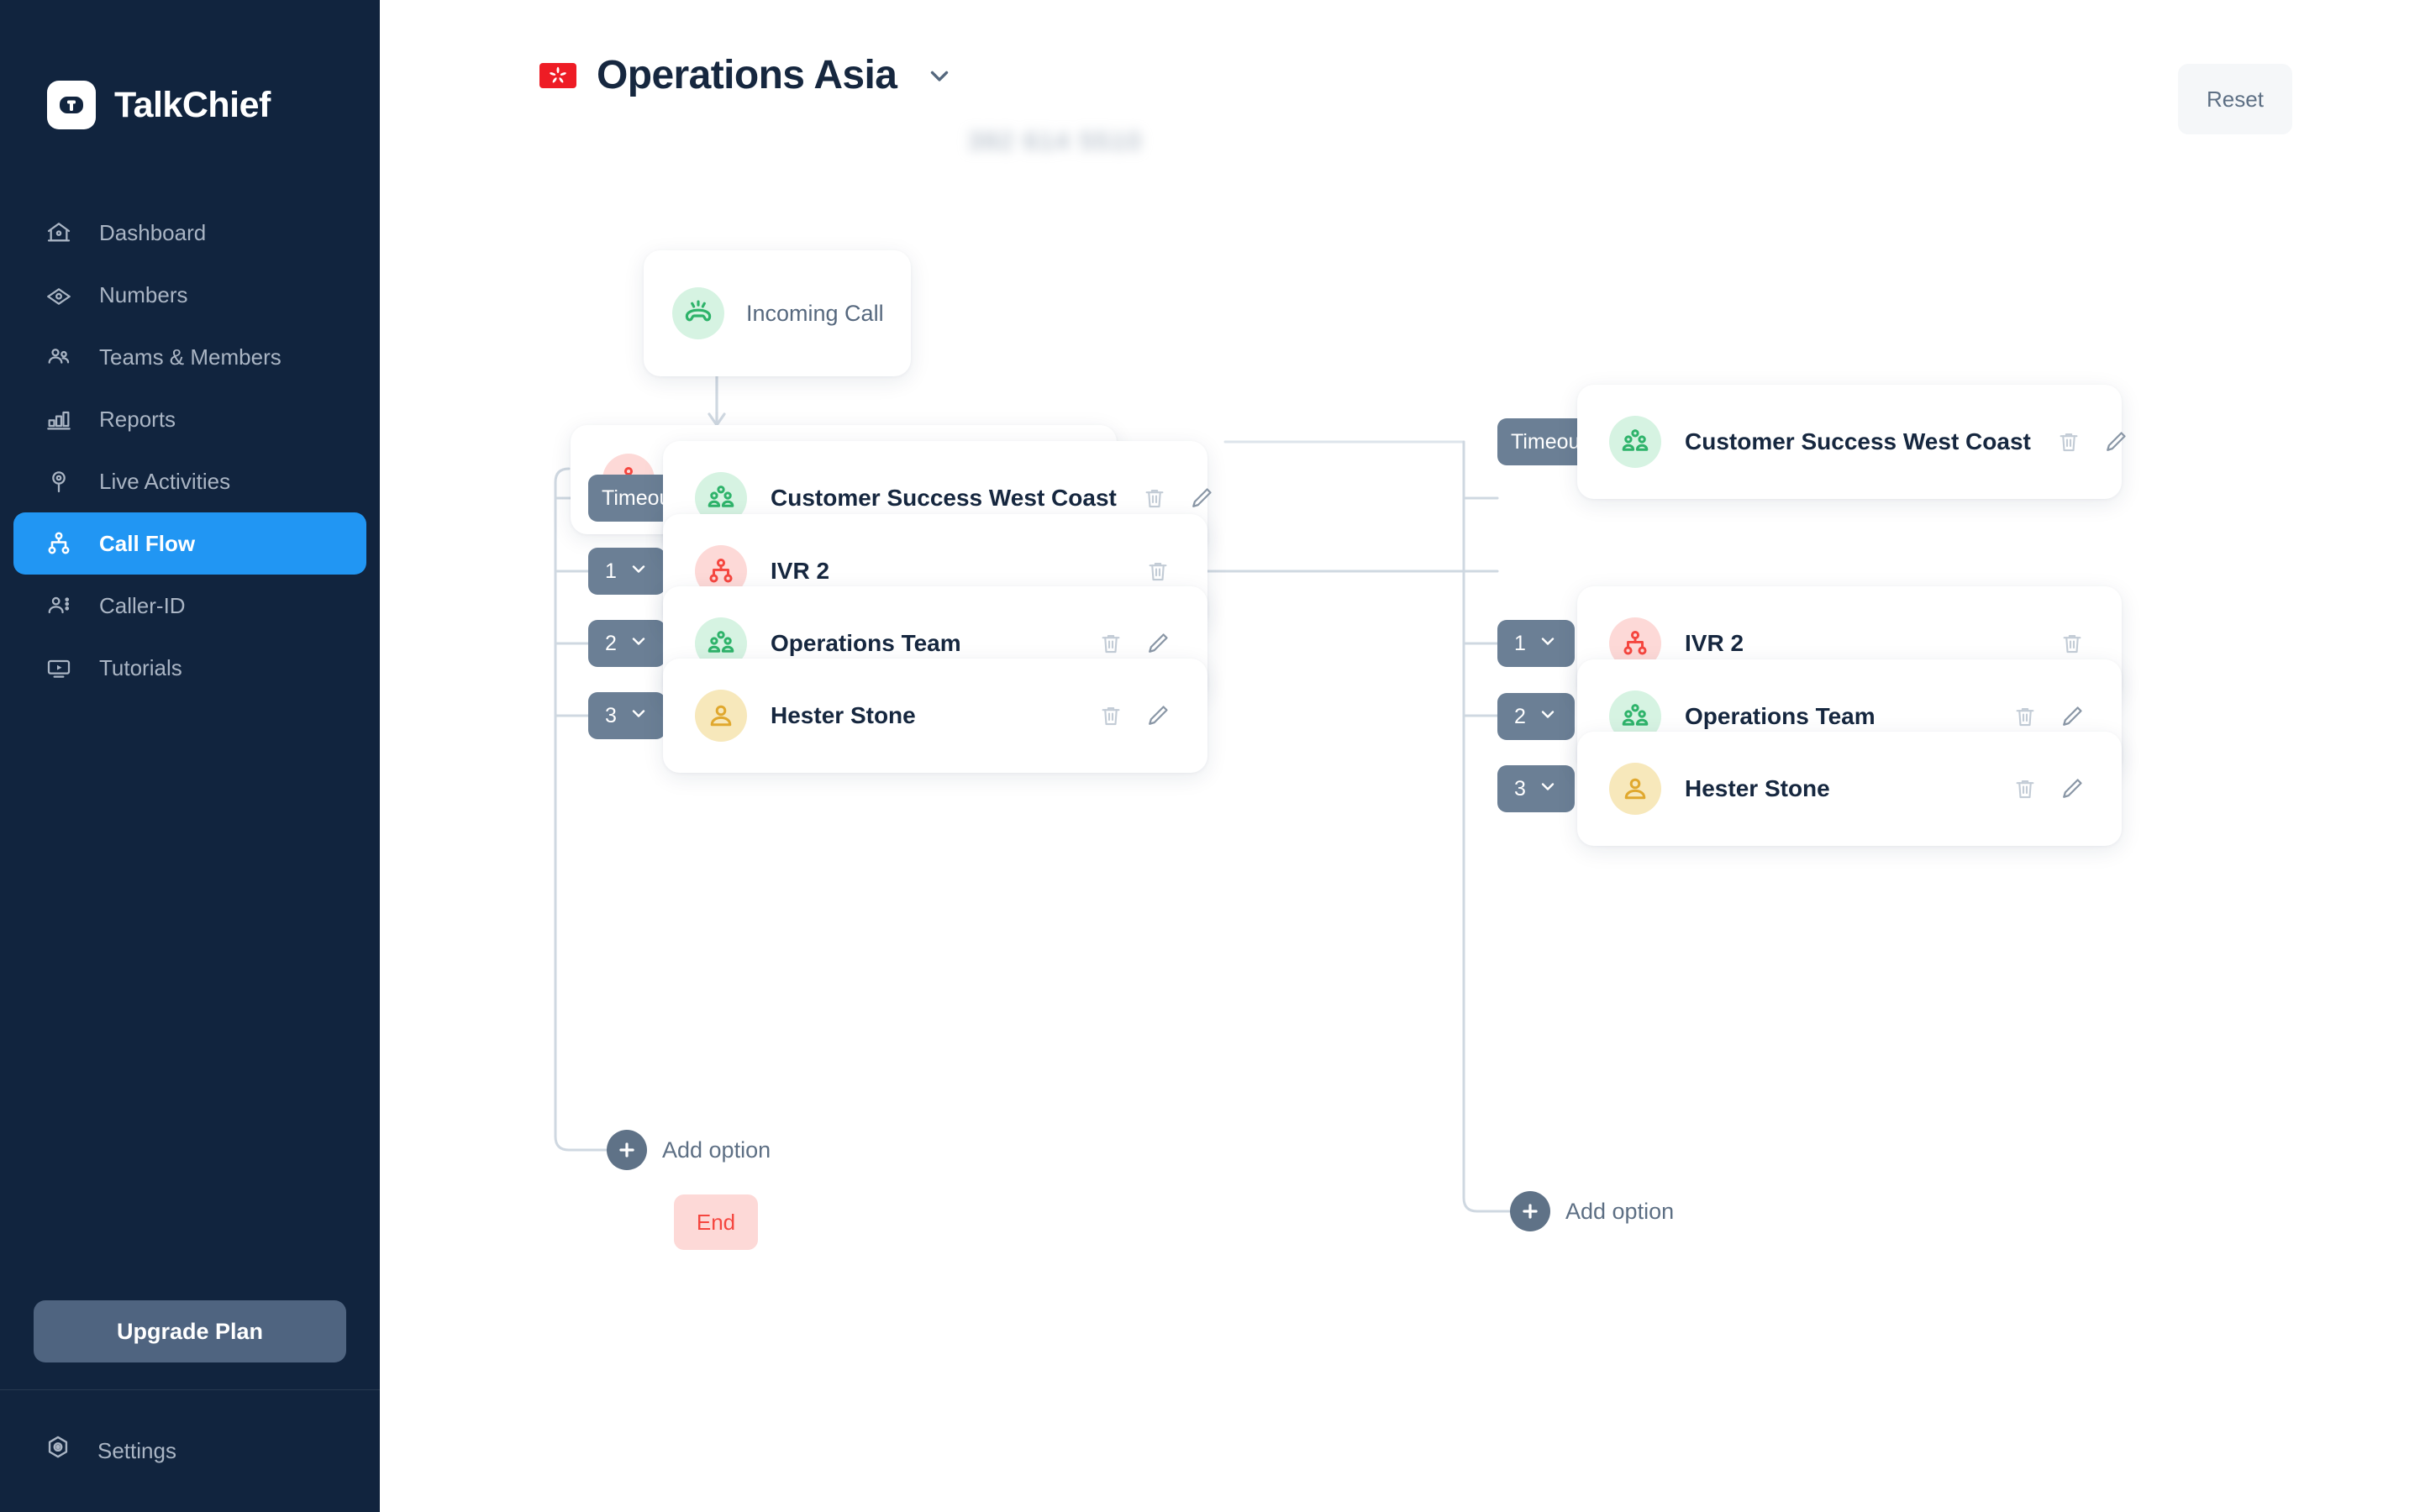 The height and width of the screenshot is (1512, 2420). What do you see at coordinates (59, 481) in the screenshot?
I see `broadcast-icon` at bounding box center [59, 481].